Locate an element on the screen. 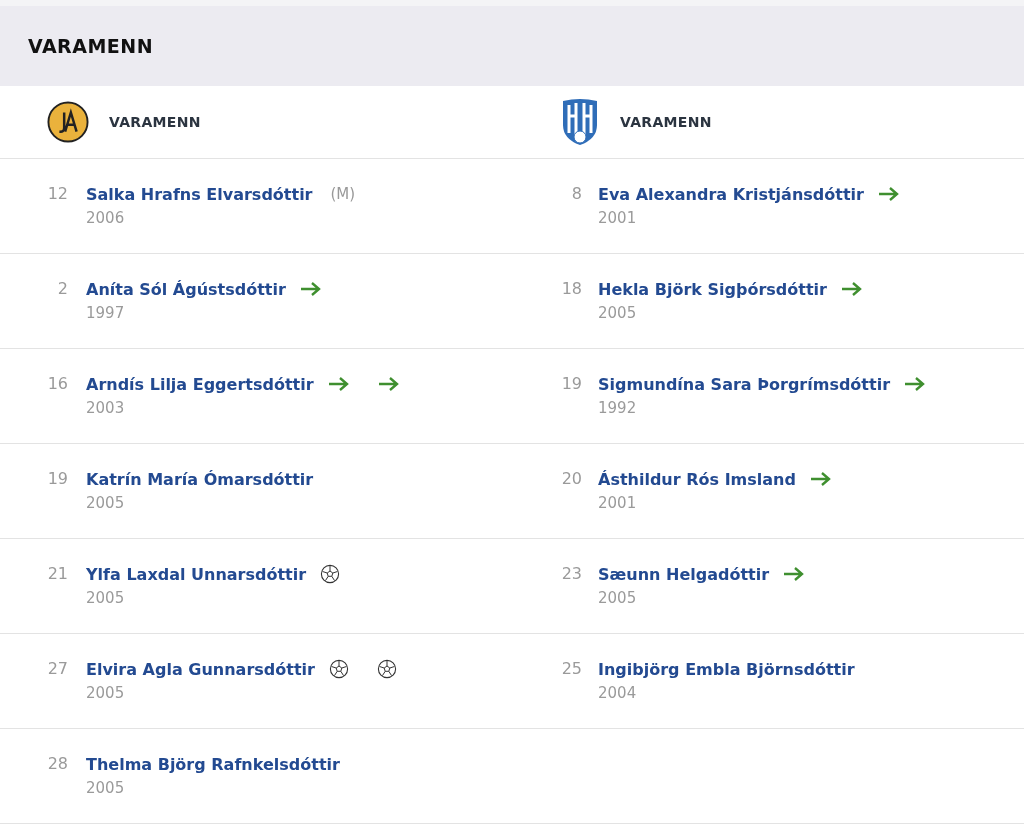 This screenshot has height=827, width=1024. shirt-number: 8 is located at coordinates (576, 194).